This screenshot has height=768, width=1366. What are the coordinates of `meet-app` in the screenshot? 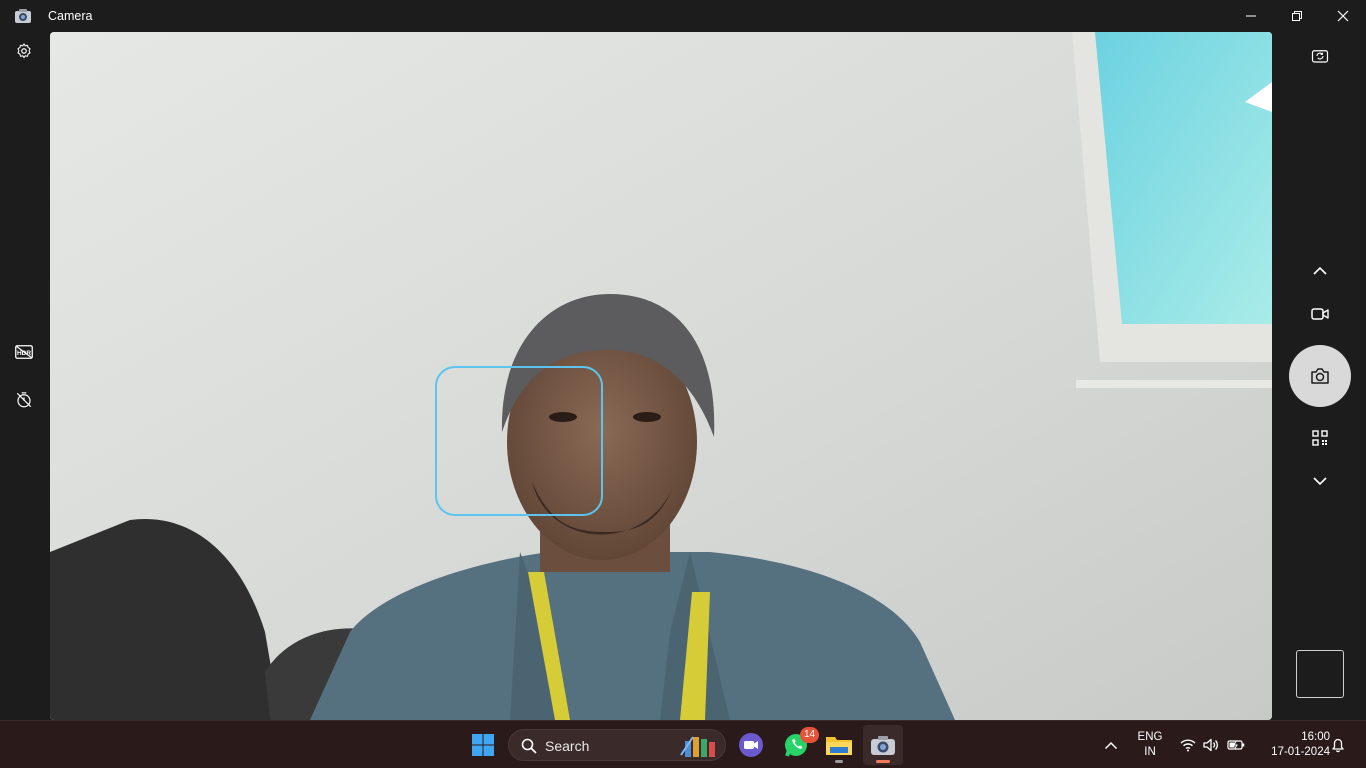 It's located at (751, 745).